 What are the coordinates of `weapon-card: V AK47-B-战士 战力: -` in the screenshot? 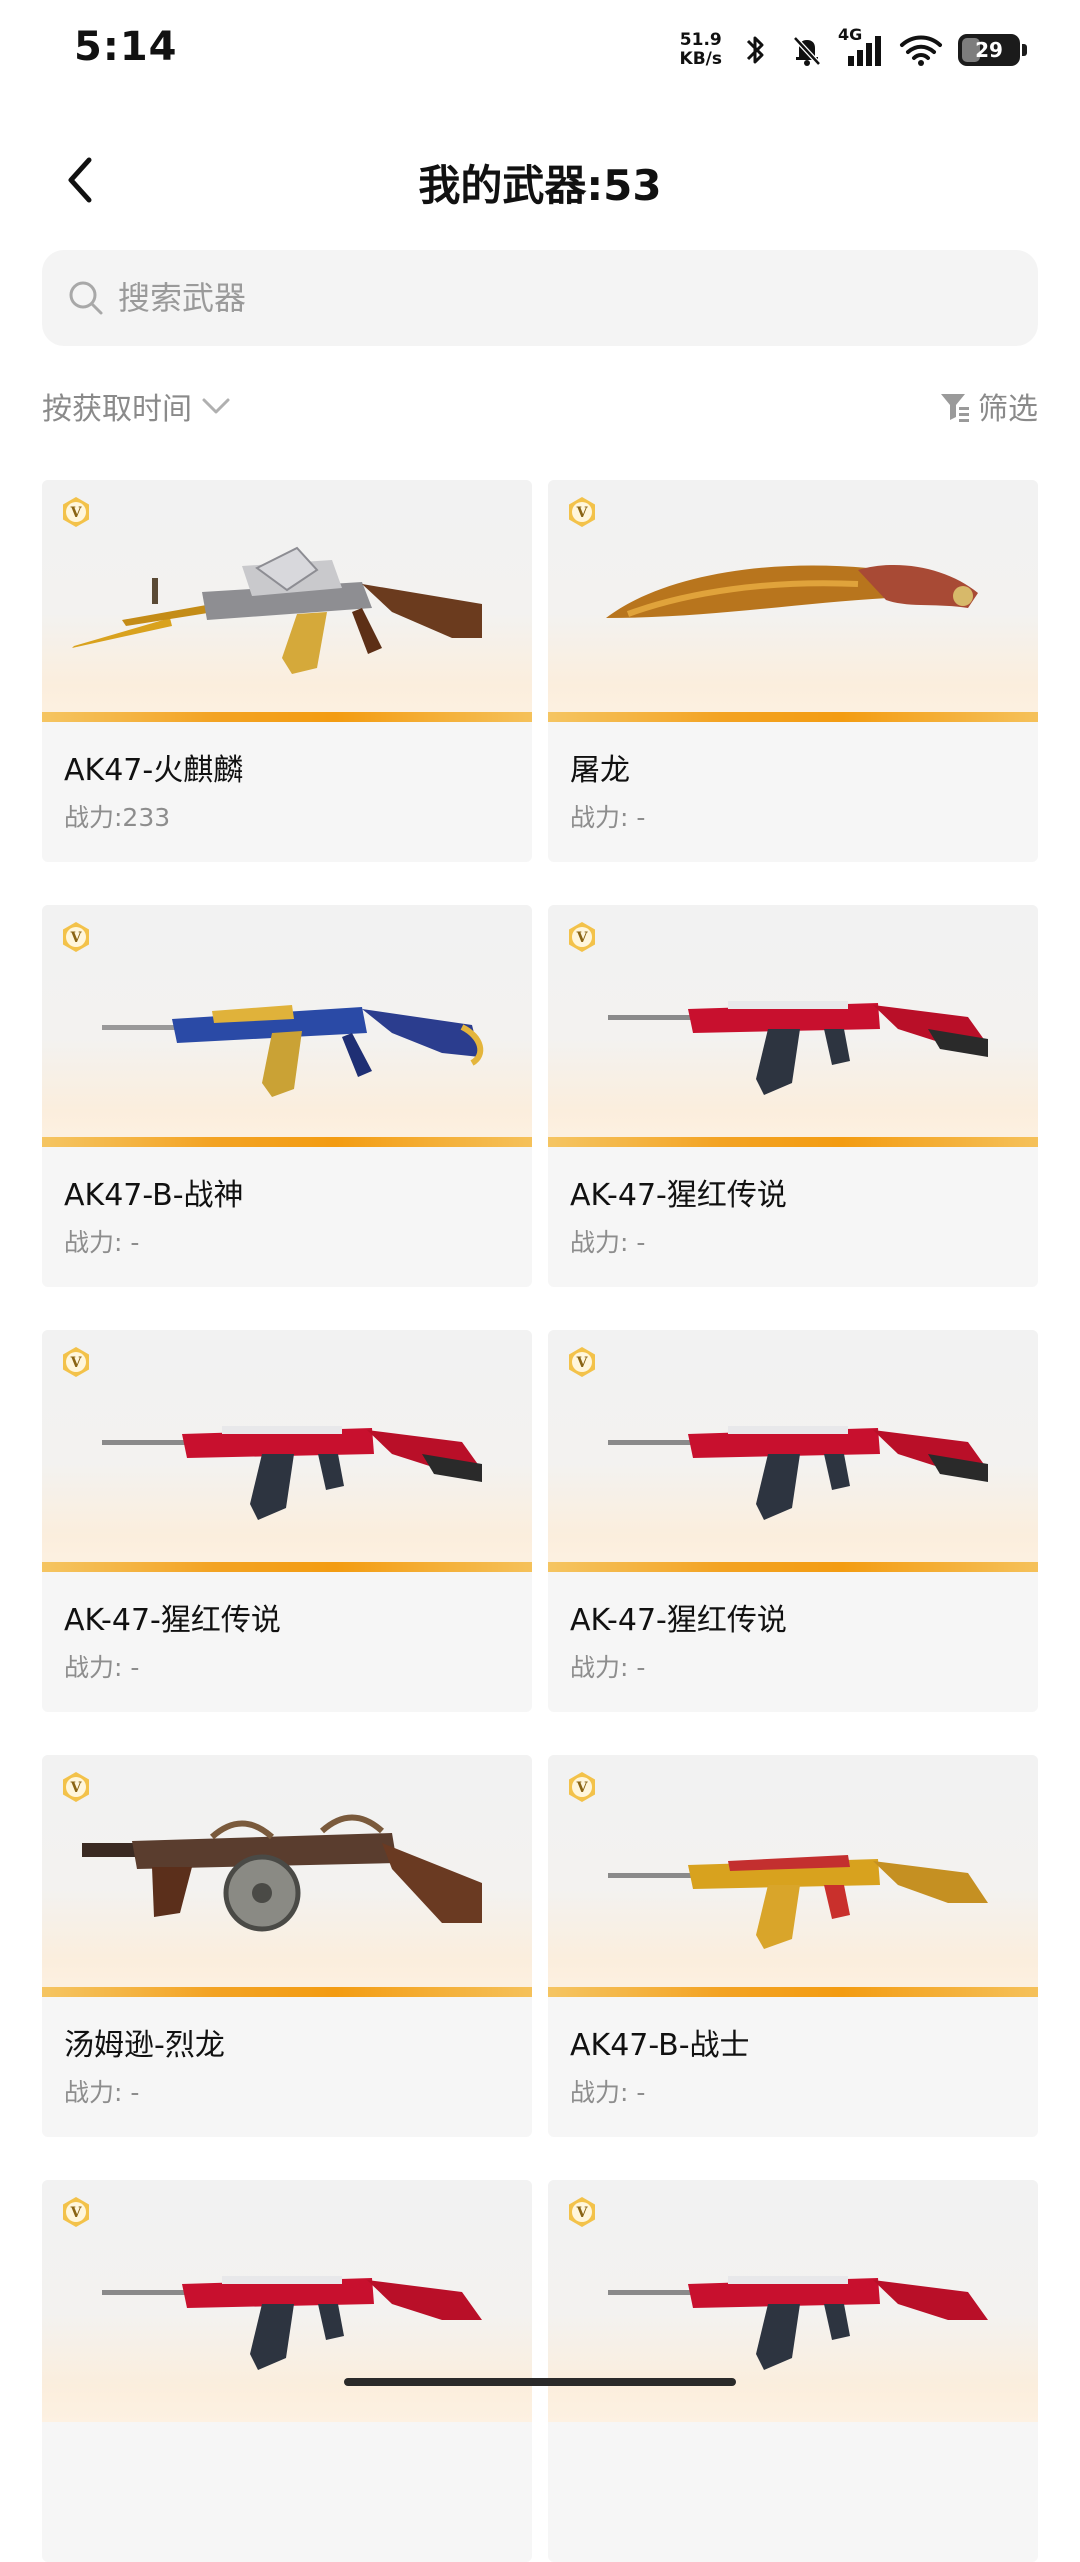 It's located at (793, 1946).